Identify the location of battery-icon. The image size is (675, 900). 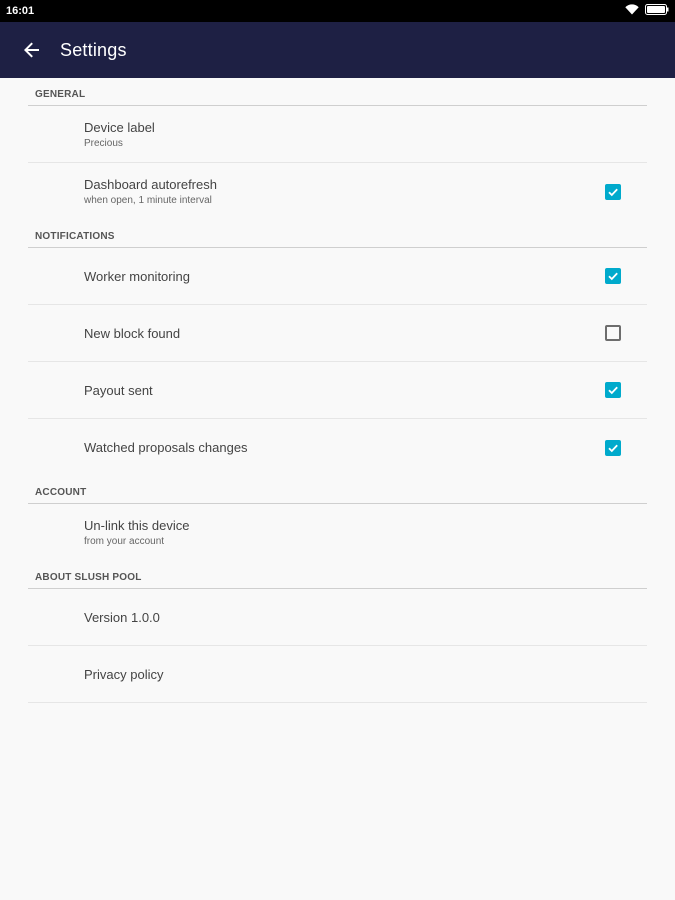
(657, 11).